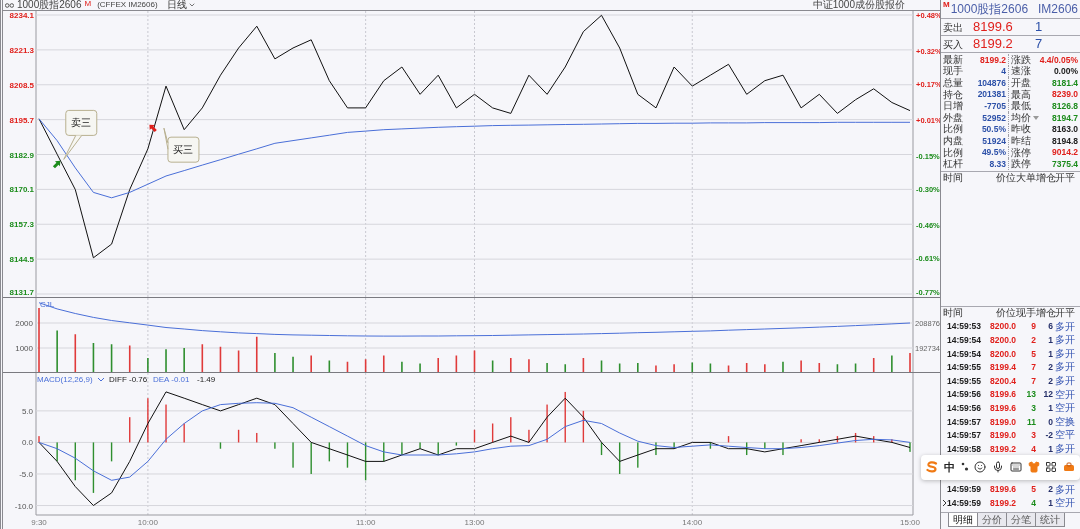 The height and width of the screenshot is (529, 1080). What do you see at coordinates (953, 44) in the screenshot?
I see `quote-label: 买入` at bounding box center [953, 44].